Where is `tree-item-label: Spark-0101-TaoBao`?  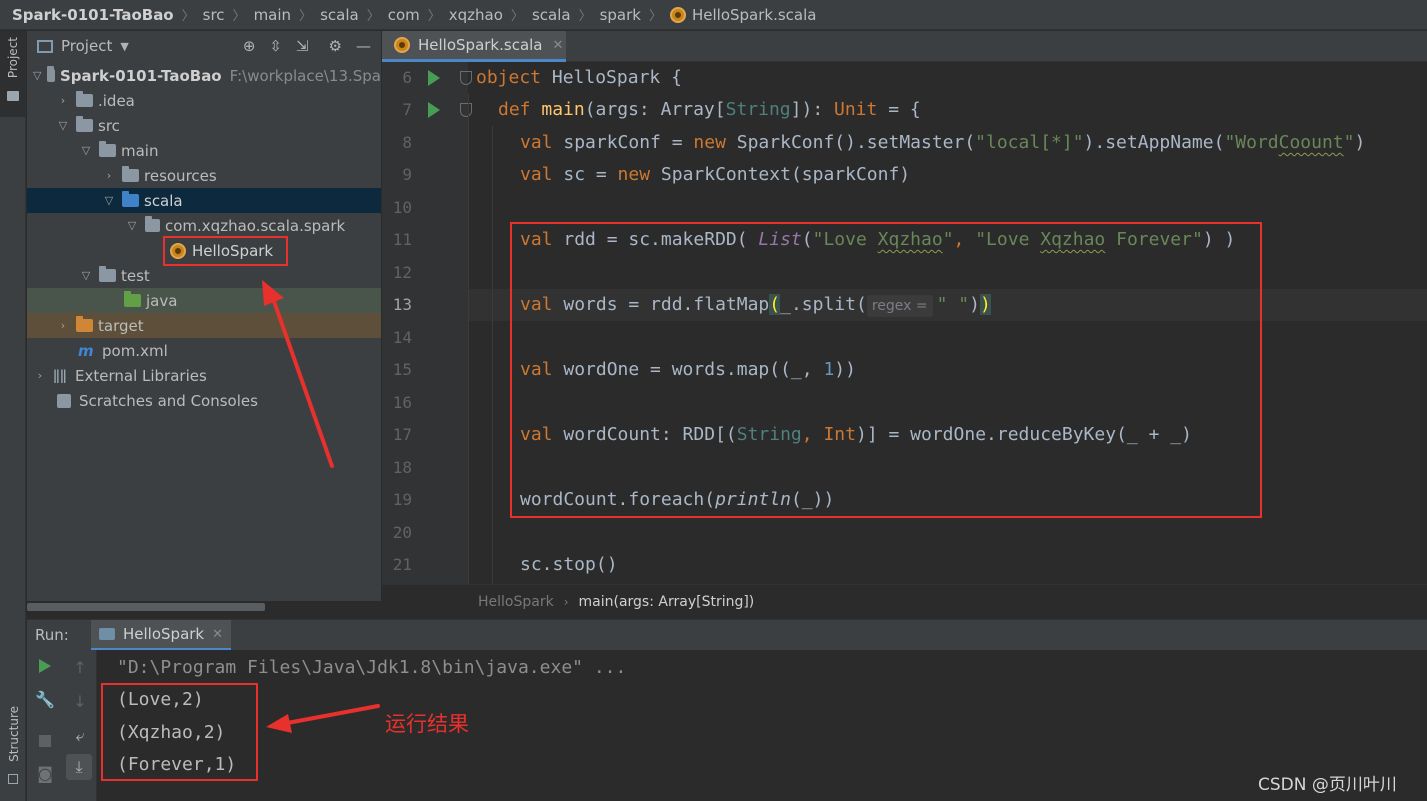
tree-item-label: Spark-0101-TaoBao is located at coordinates (141, 75).